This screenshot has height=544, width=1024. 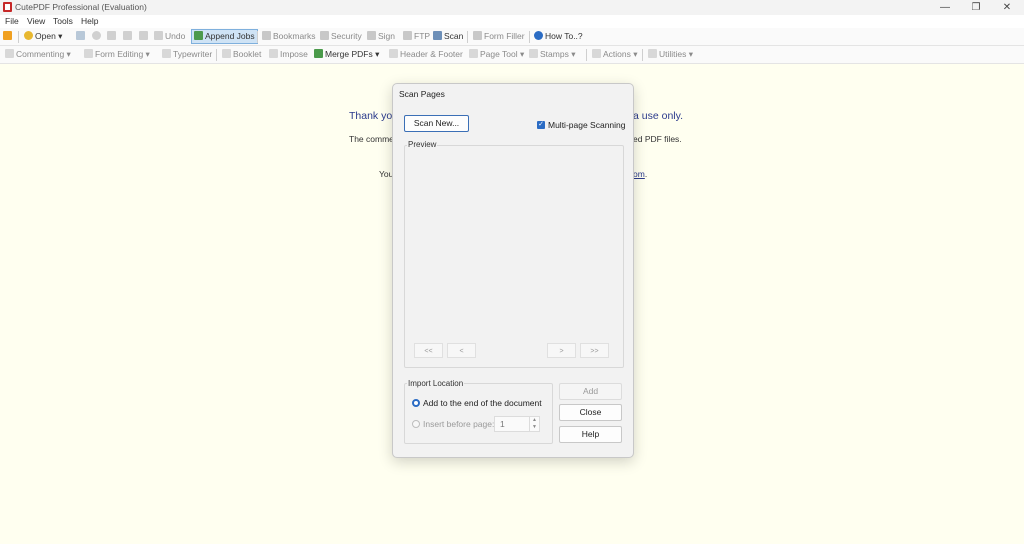 What do you see at coordinates (273, 53) in the screenshot?
I see `impose-icon` at bounding box center [273, 53].